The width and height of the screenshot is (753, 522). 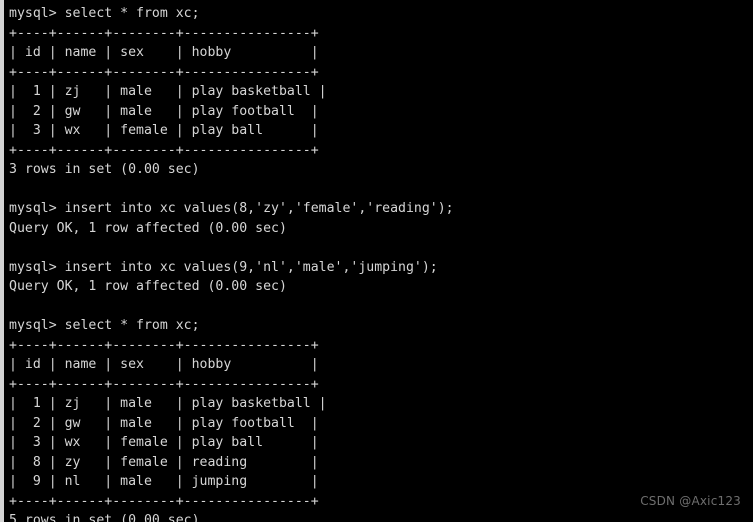 What do you see at coordinates (164, 72) in the screenshot?
I see `table1-rule-header: +----+------+--------+----------------+` at bounding box center [164, 72].